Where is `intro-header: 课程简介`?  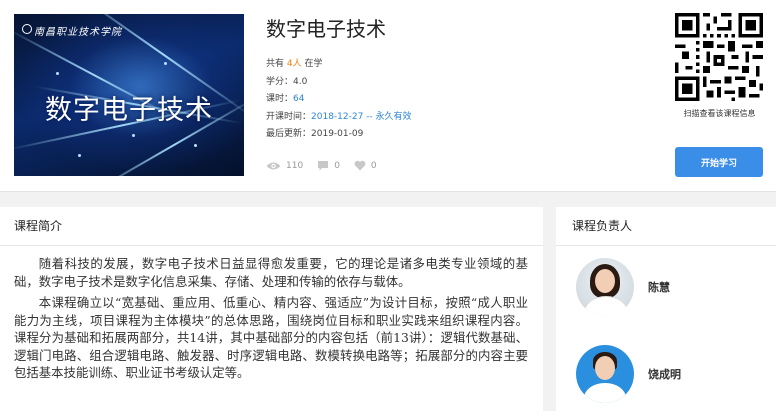
intro-header: 课程简介 is located at coordinates (271, 226).